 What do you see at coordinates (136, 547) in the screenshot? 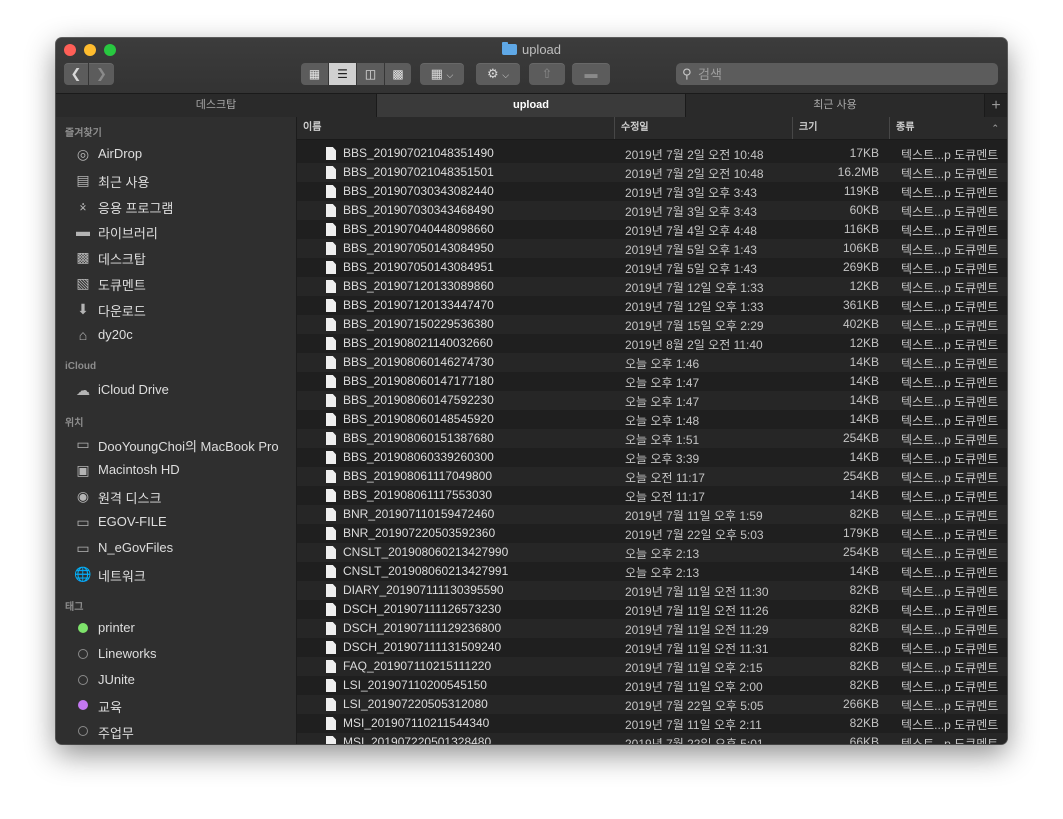
I see `sidebar-item-label: N_eGovFiles` at bounding box center [136, 547].